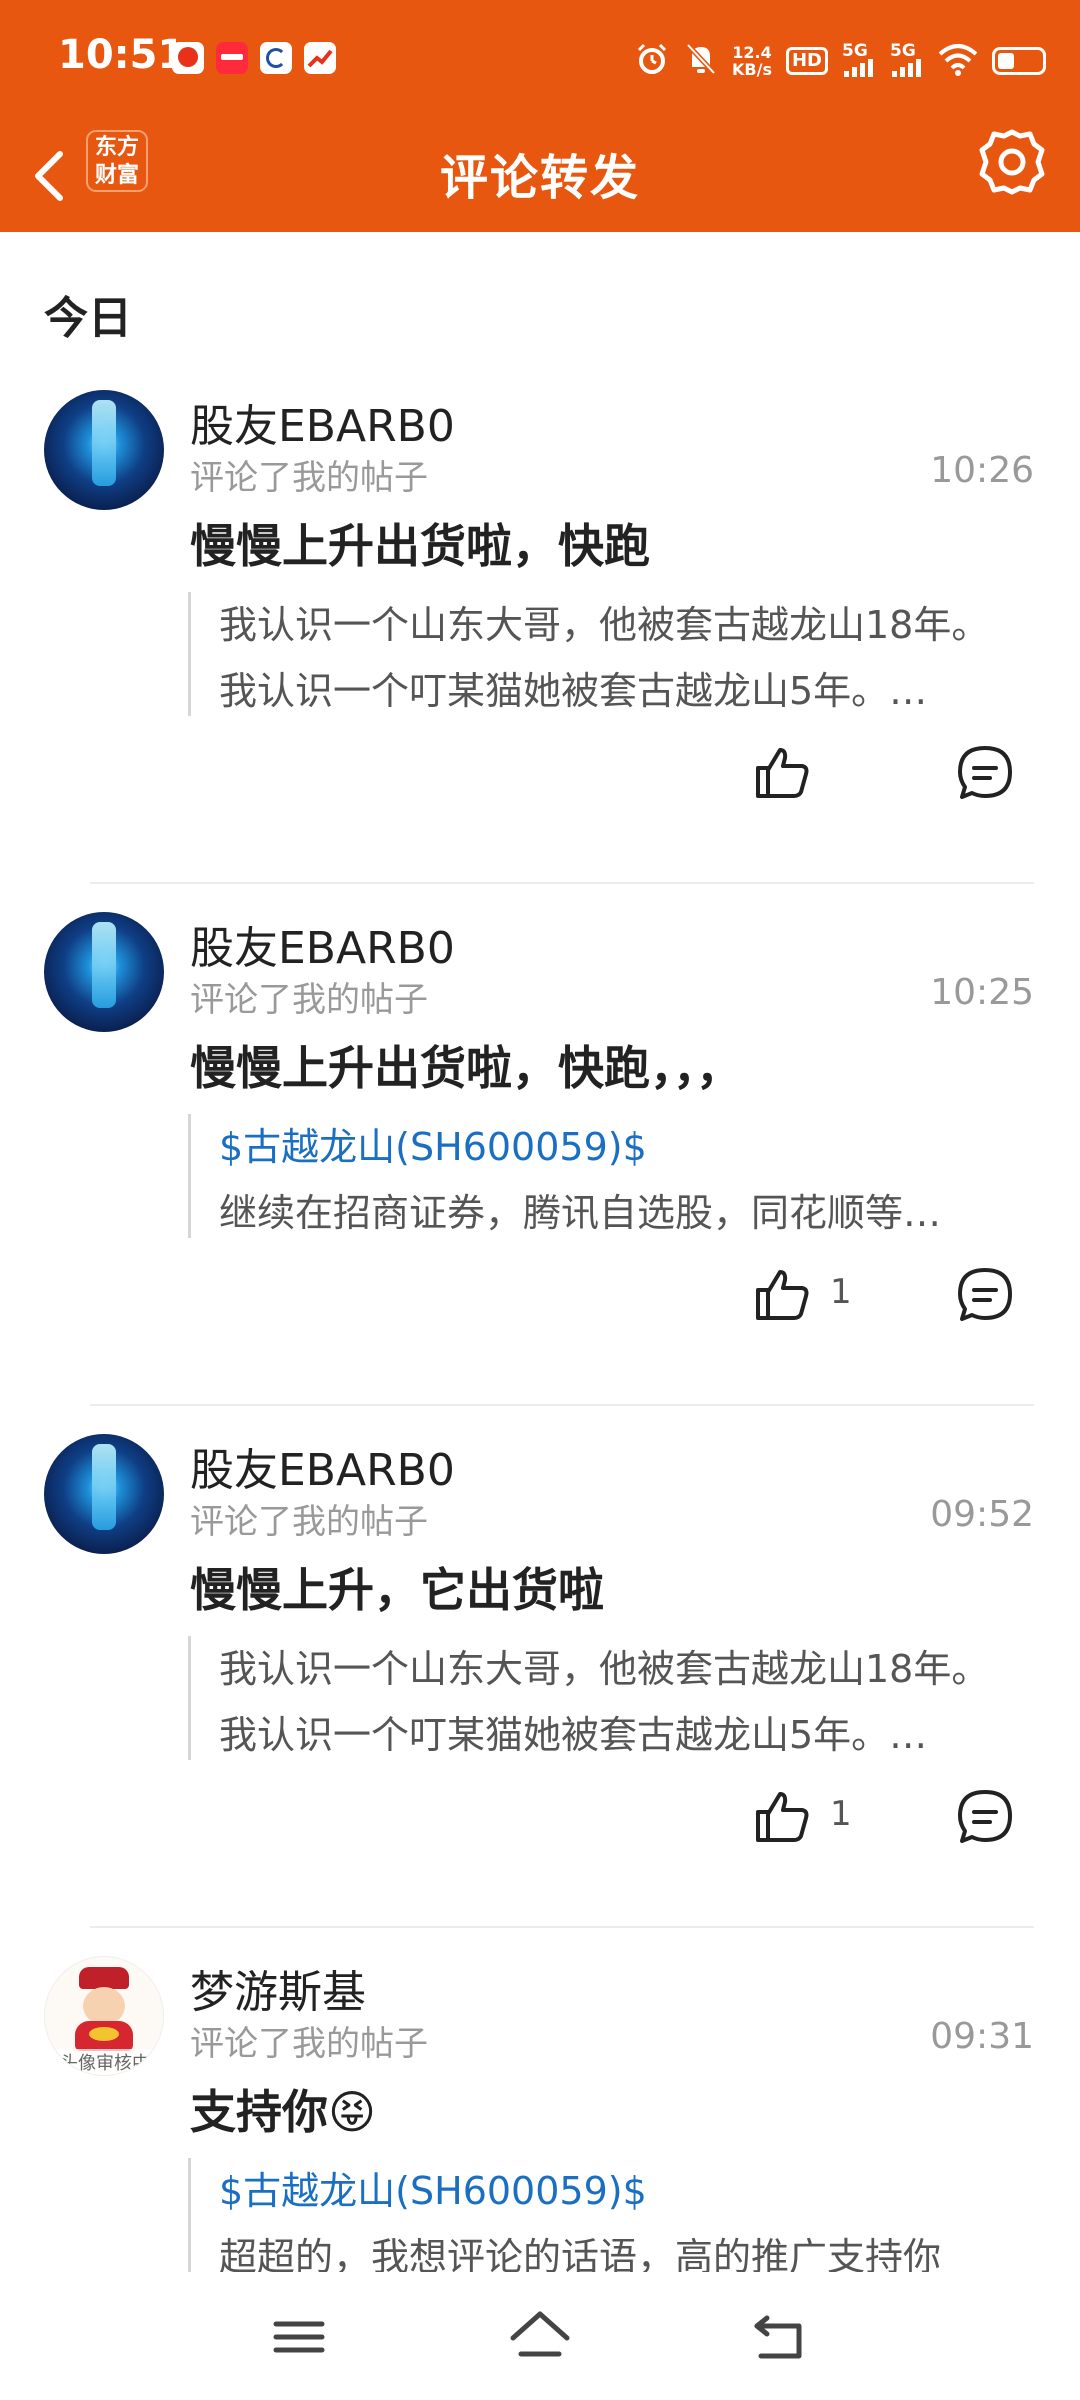 Image resolution: width=1080 pixels, height=2400 pixels. What do you see at coordinates (397, 1587) in the screenshot?
I see `comment-text: 慢慢上升，它出货啦` at bounding box center [397, 1587].